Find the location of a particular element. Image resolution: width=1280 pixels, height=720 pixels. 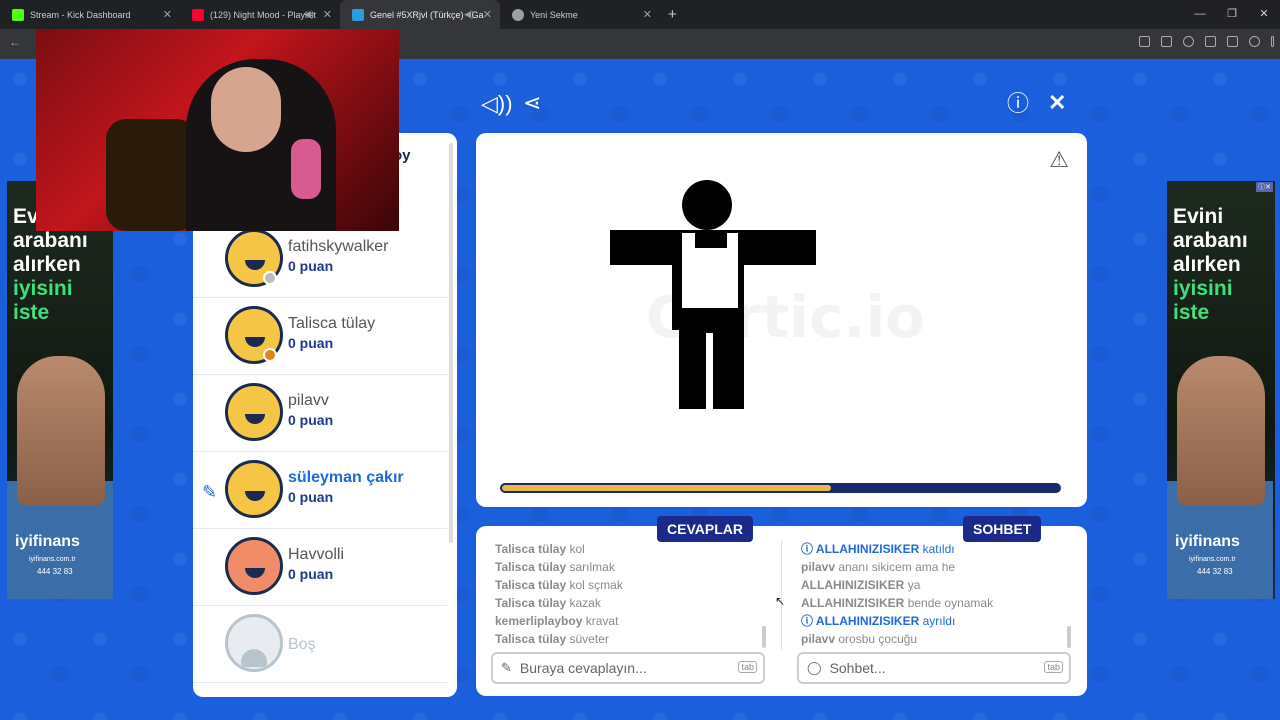

minimize-button: — is located at coordinates (1200, 14).